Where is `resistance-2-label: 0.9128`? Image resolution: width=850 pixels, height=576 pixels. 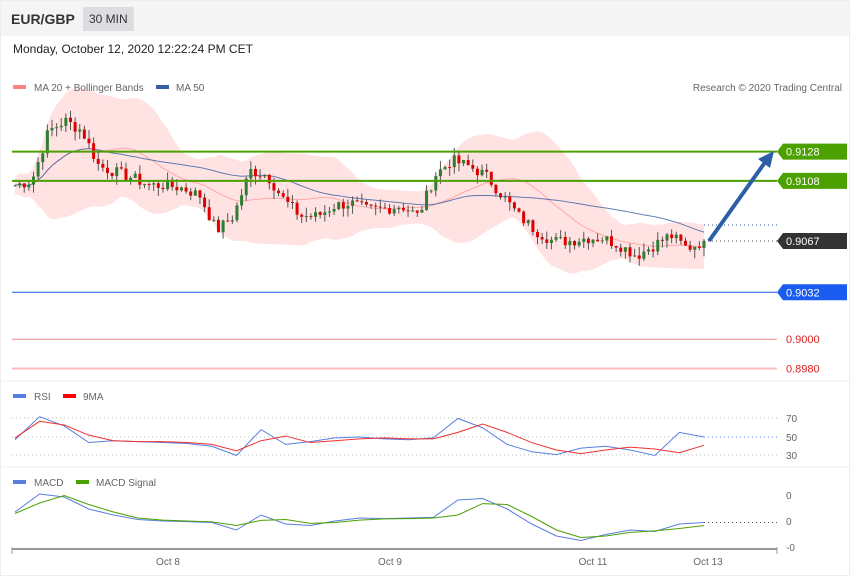
resistance-2-label: 0.9128 is located at coordinates (803, 153).